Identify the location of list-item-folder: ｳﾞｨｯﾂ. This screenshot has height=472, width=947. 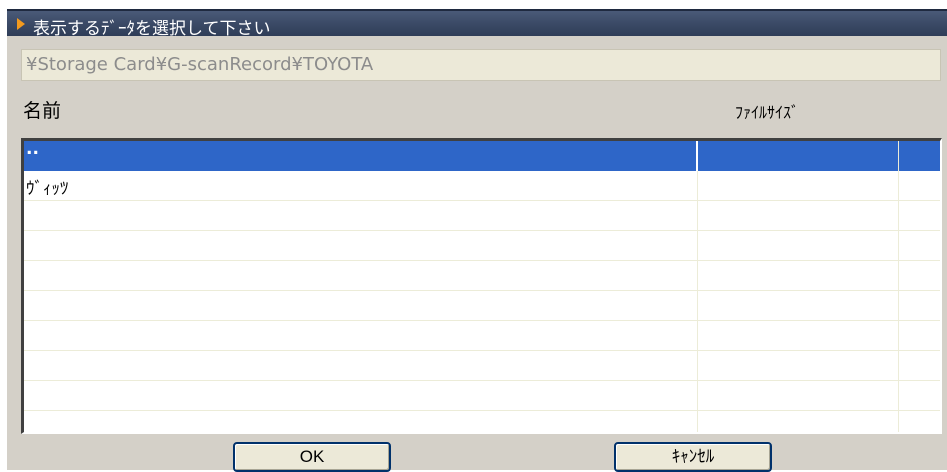
(482, 186).